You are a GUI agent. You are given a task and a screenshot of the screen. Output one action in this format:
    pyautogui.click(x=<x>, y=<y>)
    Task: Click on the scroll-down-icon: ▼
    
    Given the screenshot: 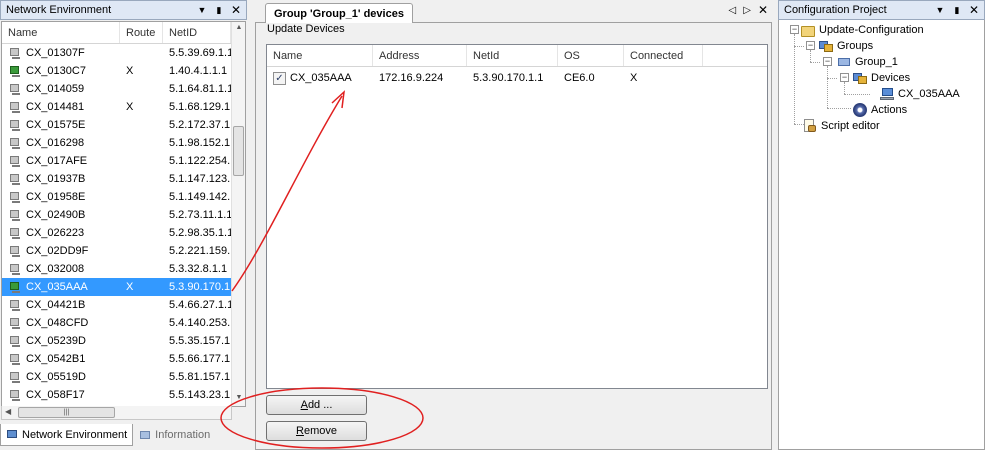 What is the action you would take?
    pyautogui.click(x=239, y=399)
    